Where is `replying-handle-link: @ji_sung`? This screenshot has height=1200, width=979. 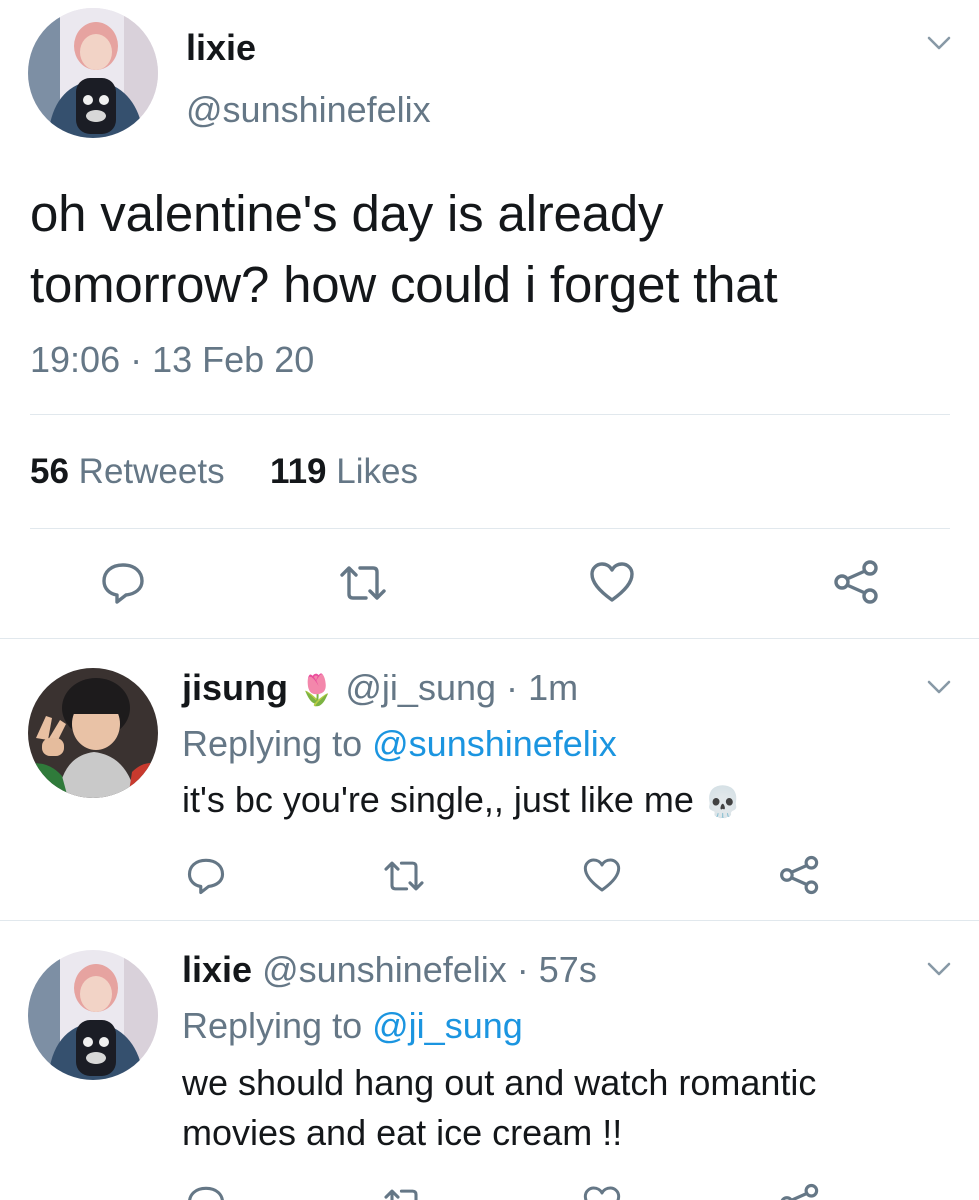
replying-handle-link: @ji_sung is located at coordinates (447, 1025).